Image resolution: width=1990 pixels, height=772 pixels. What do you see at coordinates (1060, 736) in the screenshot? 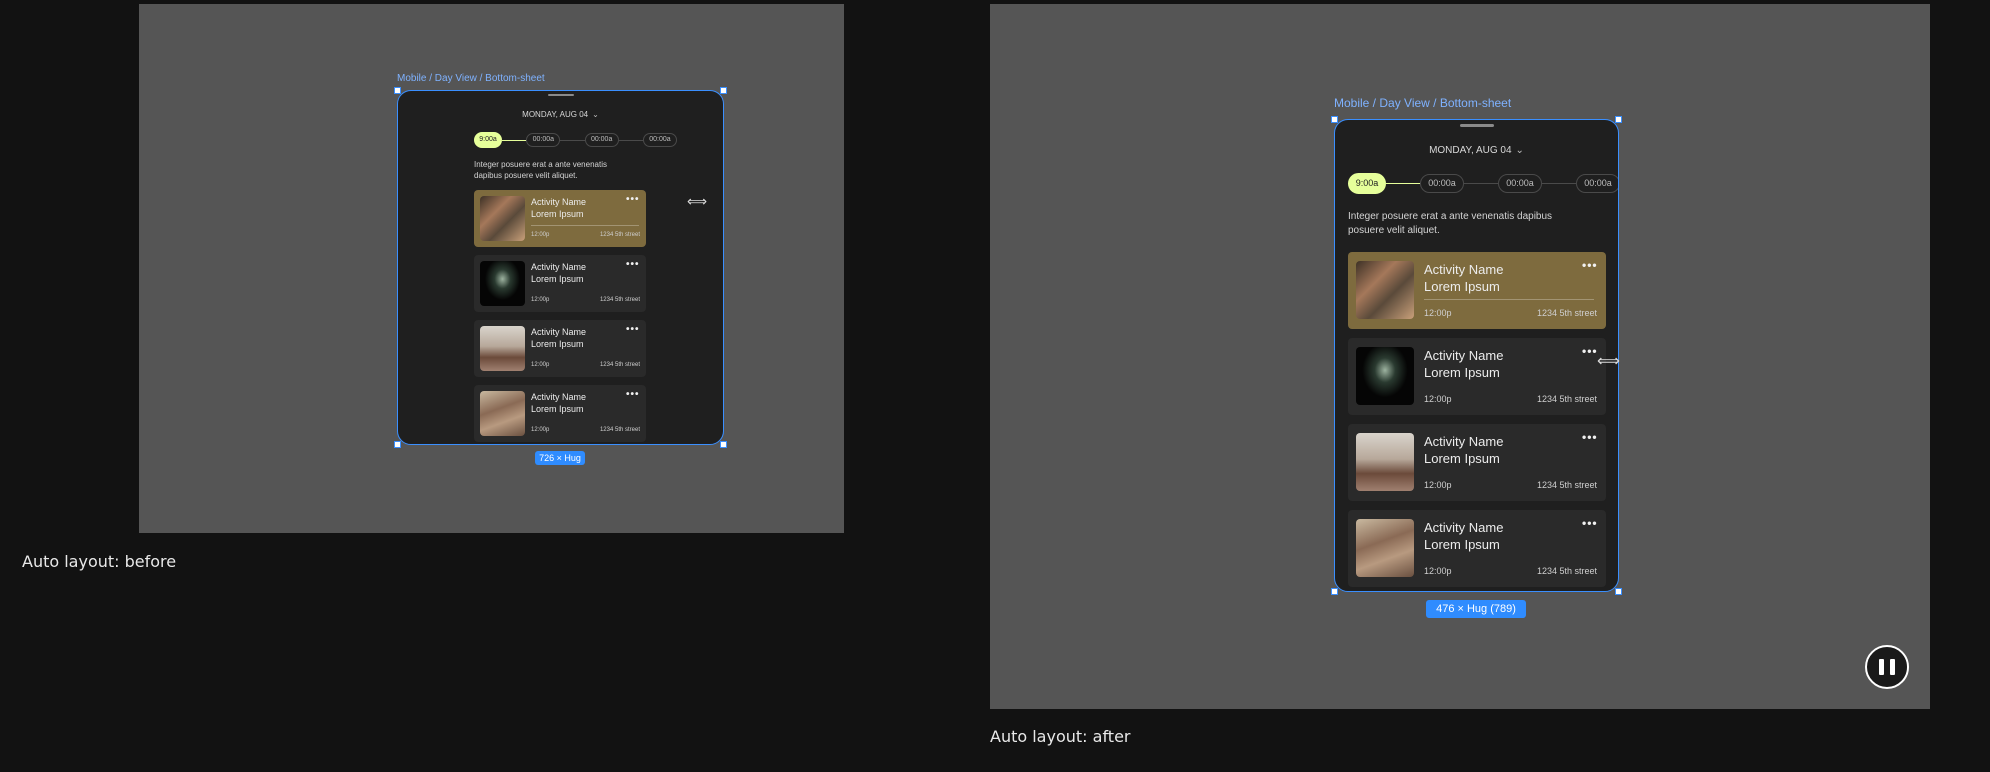
I see `caption-after: Auto layout: after` at bounding box center [1060, 736].